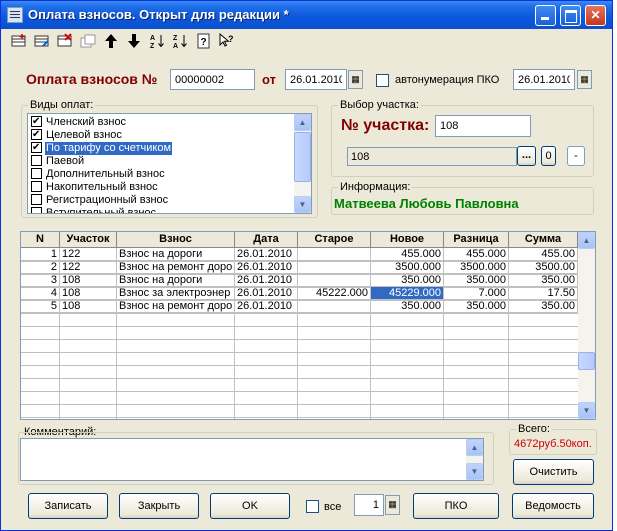 The image size is (617, 531). I want to click on payment-number-input, so click(212, 79).